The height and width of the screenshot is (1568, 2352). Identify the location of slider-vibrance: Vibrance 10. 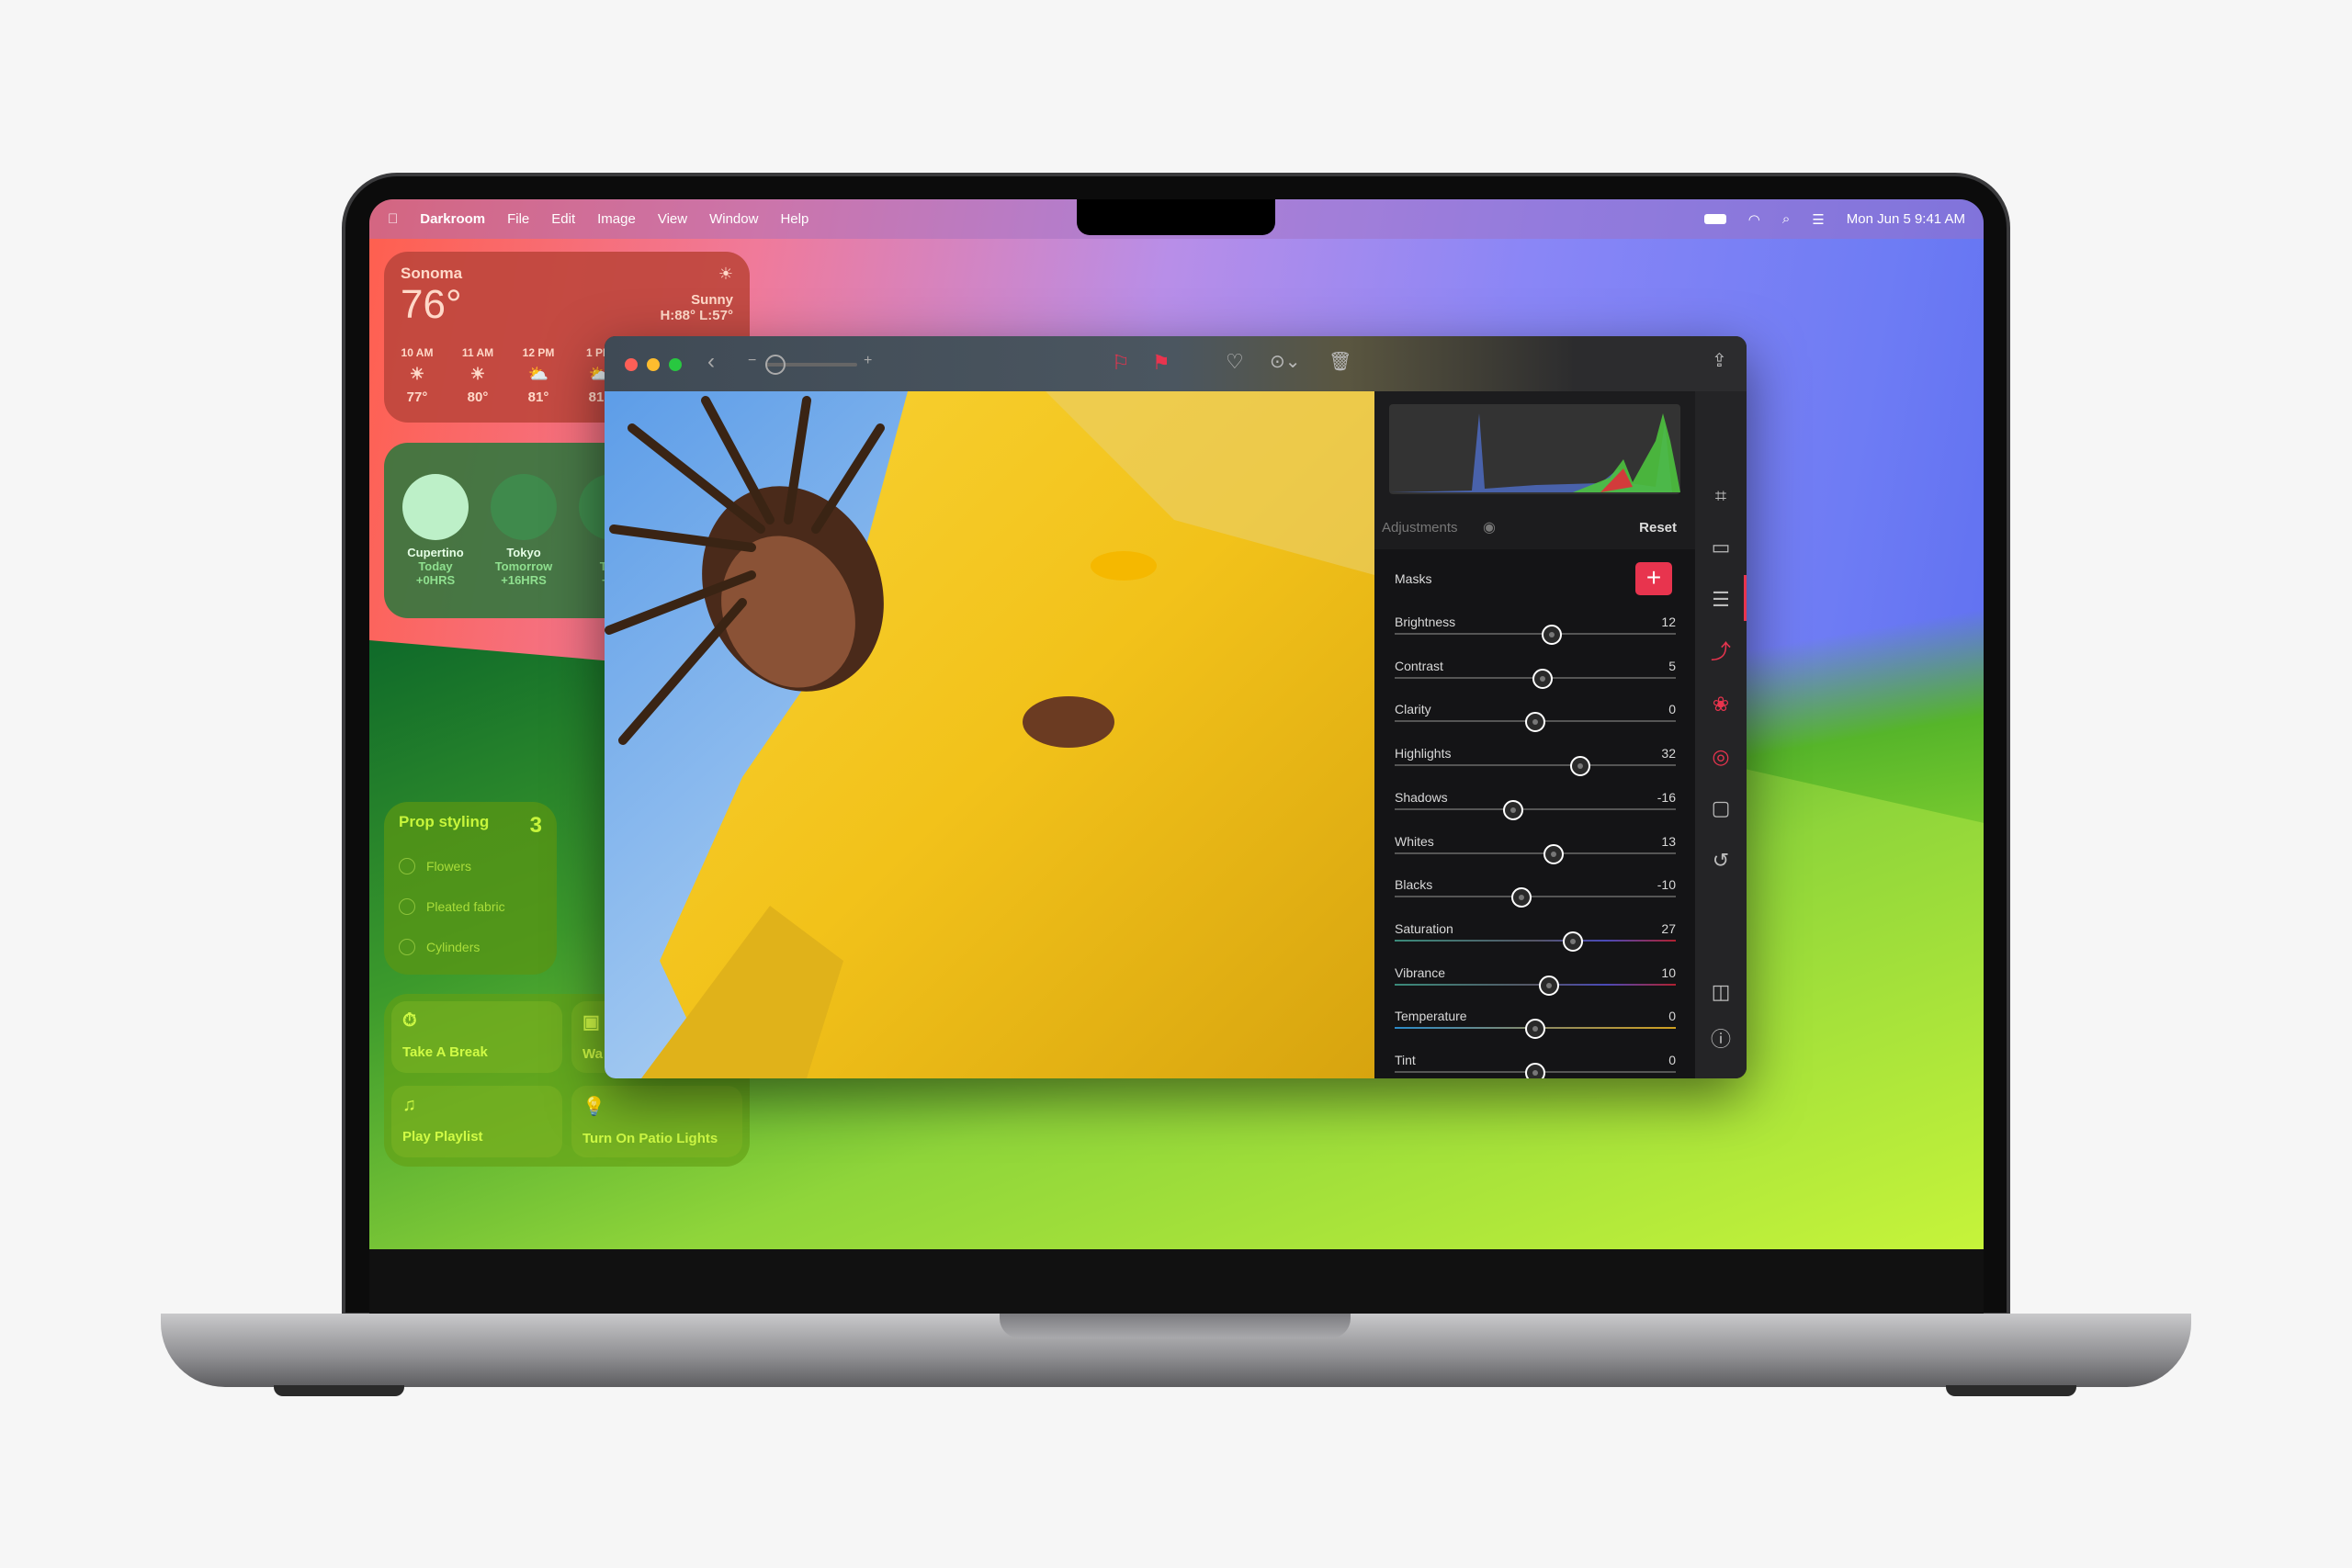
(1535, 988).